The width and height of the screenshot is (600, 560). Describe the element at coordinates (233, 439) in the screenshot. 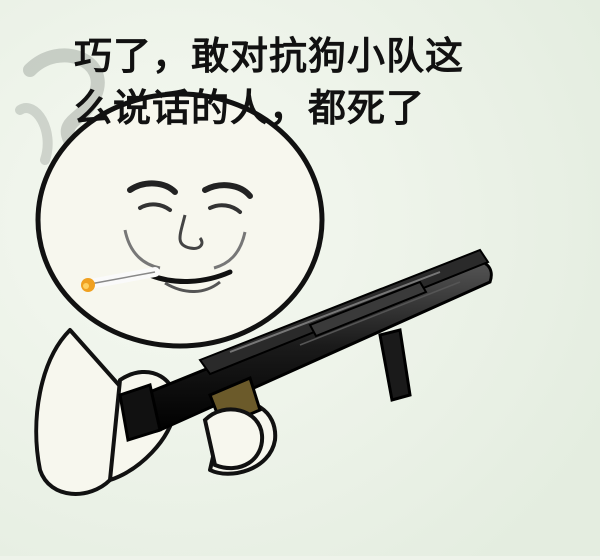

I see `hand` at that location.